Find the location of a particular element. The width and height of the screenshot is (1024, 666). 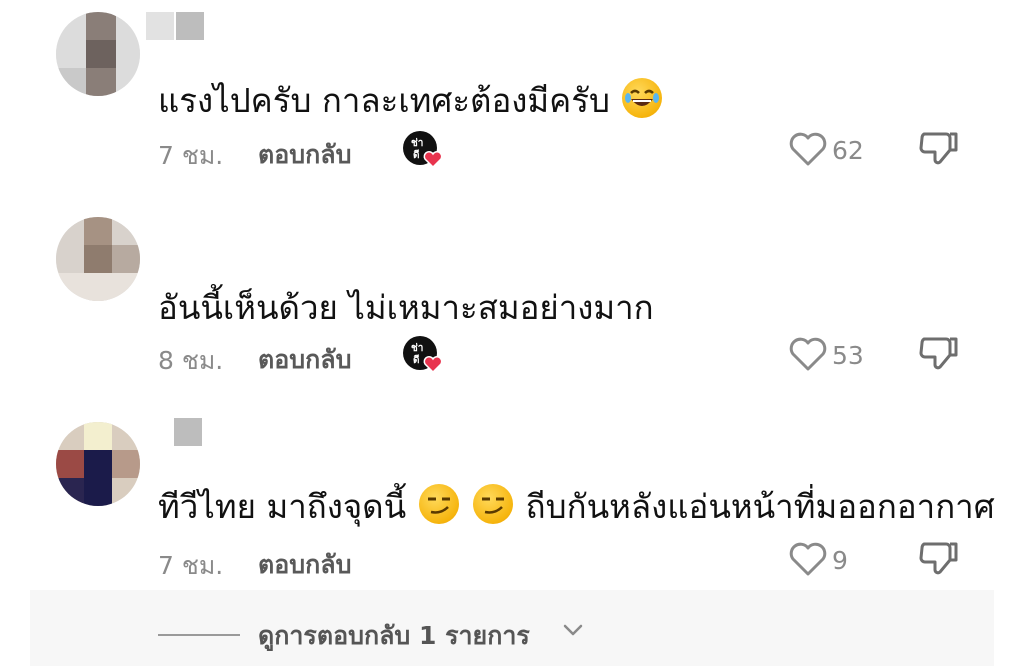

chevron-down-icon is located at coordinates (573, 630).